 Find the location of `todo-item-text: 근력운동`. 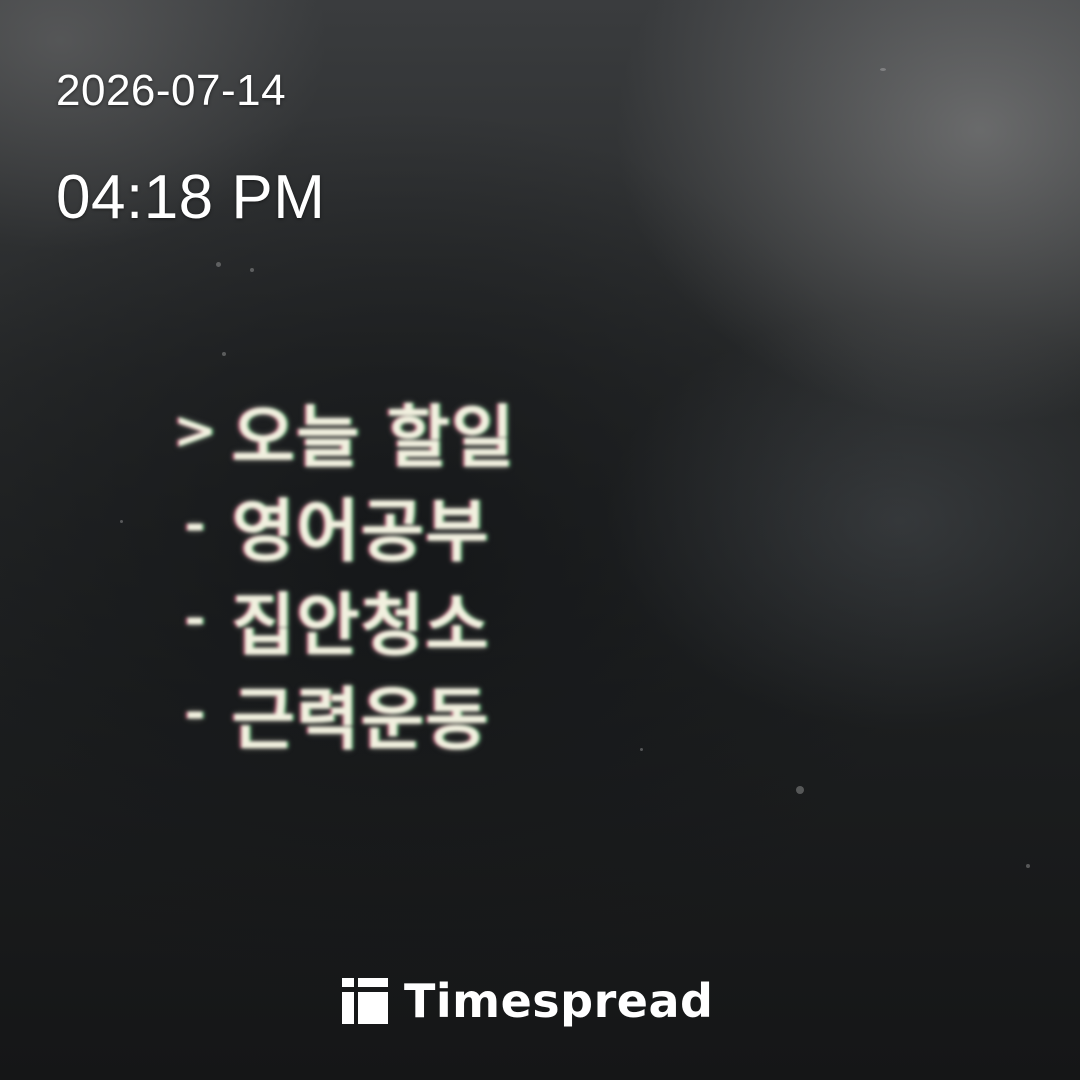

todo-item-text: 근력운동 is located at coordinates (361, 720).